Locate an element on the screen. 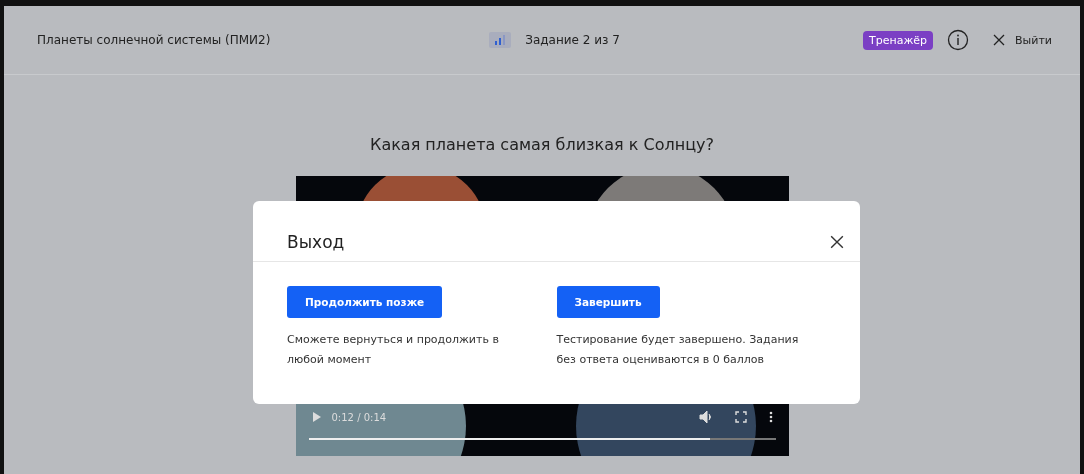  mode-badge: Тренажёр is located at coordinates (898, 40).